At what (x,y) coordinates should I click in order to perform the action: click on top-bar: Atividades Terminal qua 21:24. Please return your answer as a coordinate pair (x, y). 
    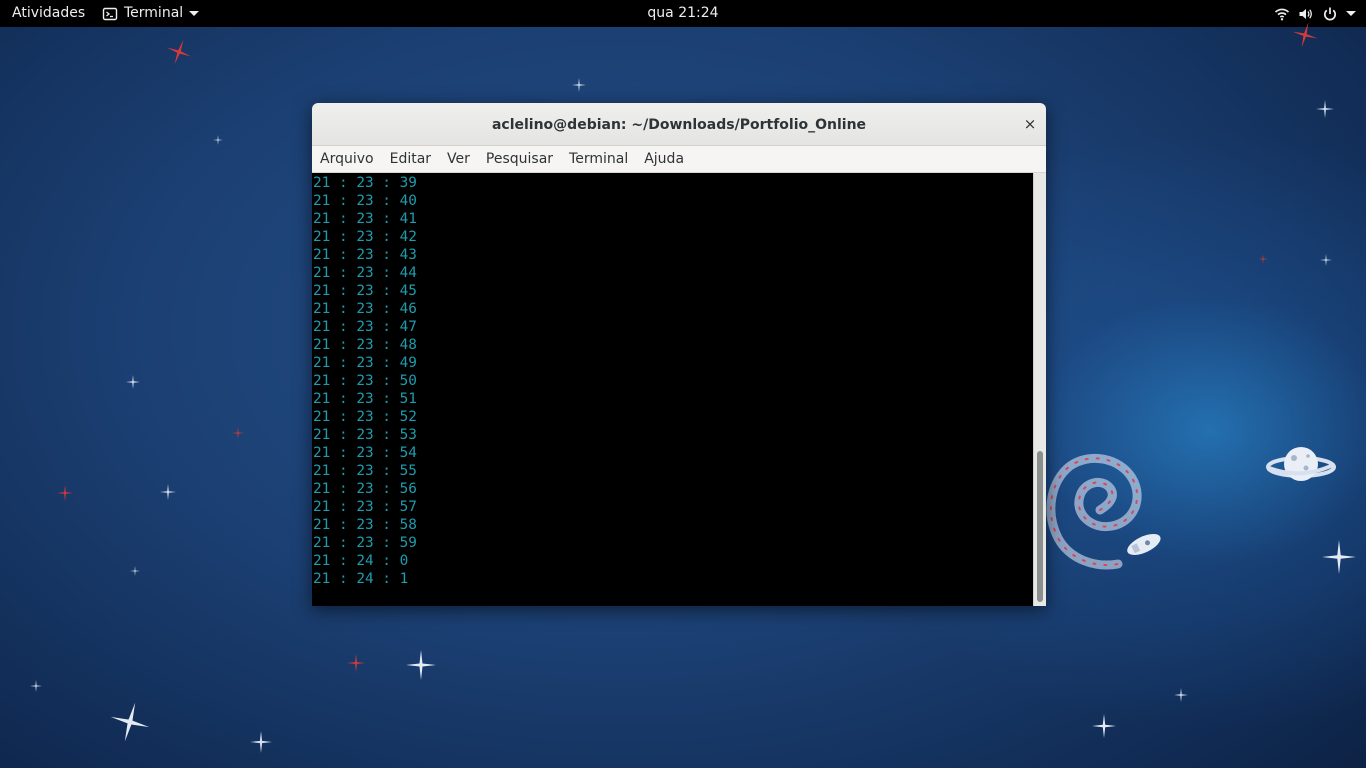
    Looking at the image, I should click on (683, 13).